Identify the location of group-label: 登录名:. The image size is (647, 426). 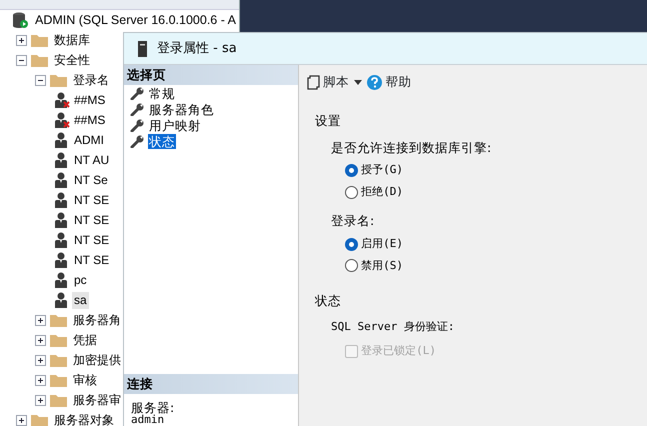
(353, 221).